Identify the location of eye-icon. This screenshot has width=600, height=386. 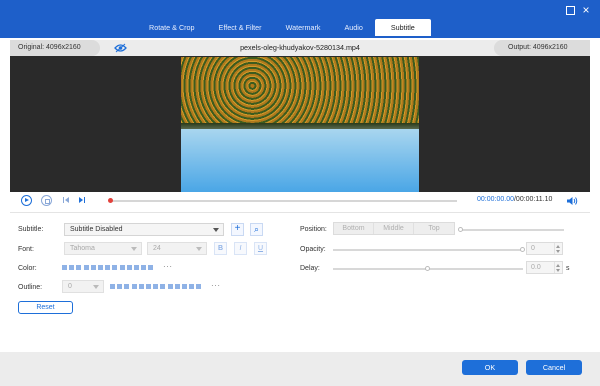
(120, 48).